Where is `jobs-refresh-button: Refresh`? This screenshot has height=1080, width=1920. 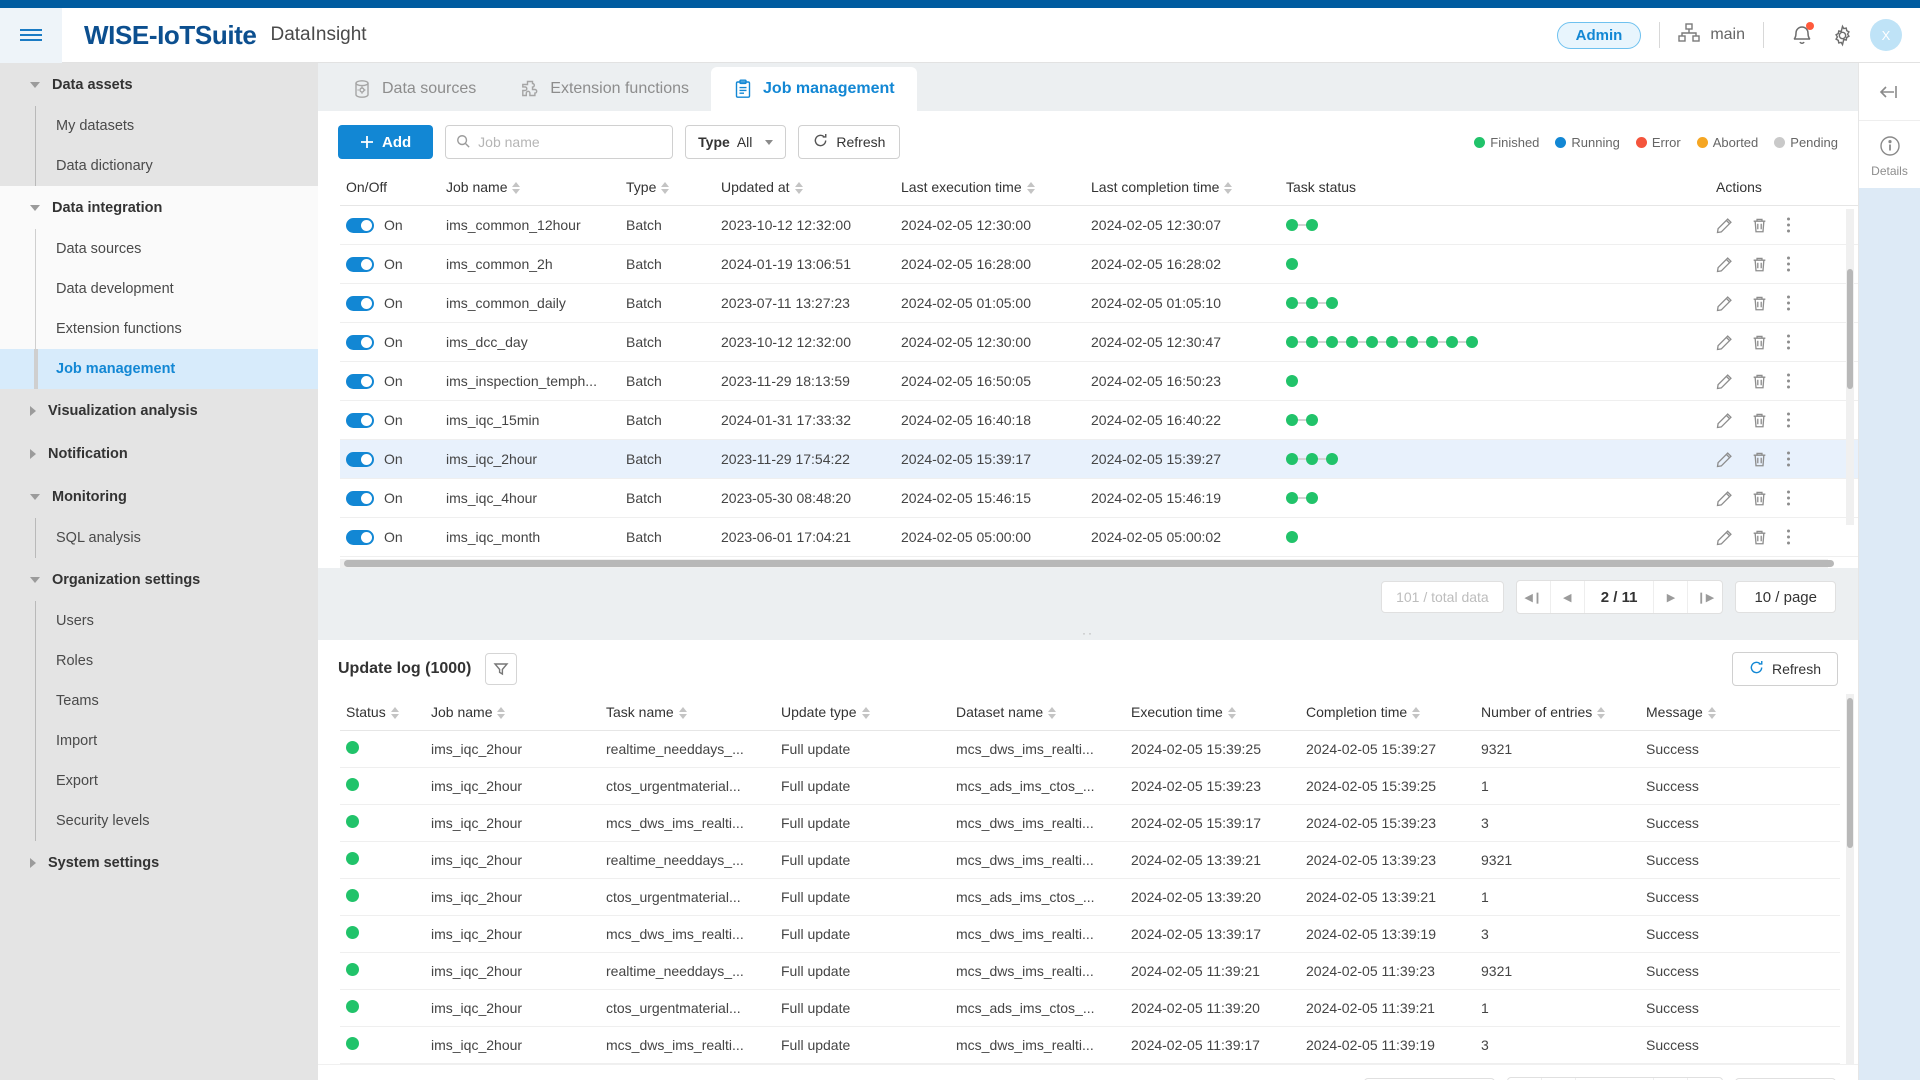
jobs-refresh-button: Refresh is located at coordinates (849, 142).